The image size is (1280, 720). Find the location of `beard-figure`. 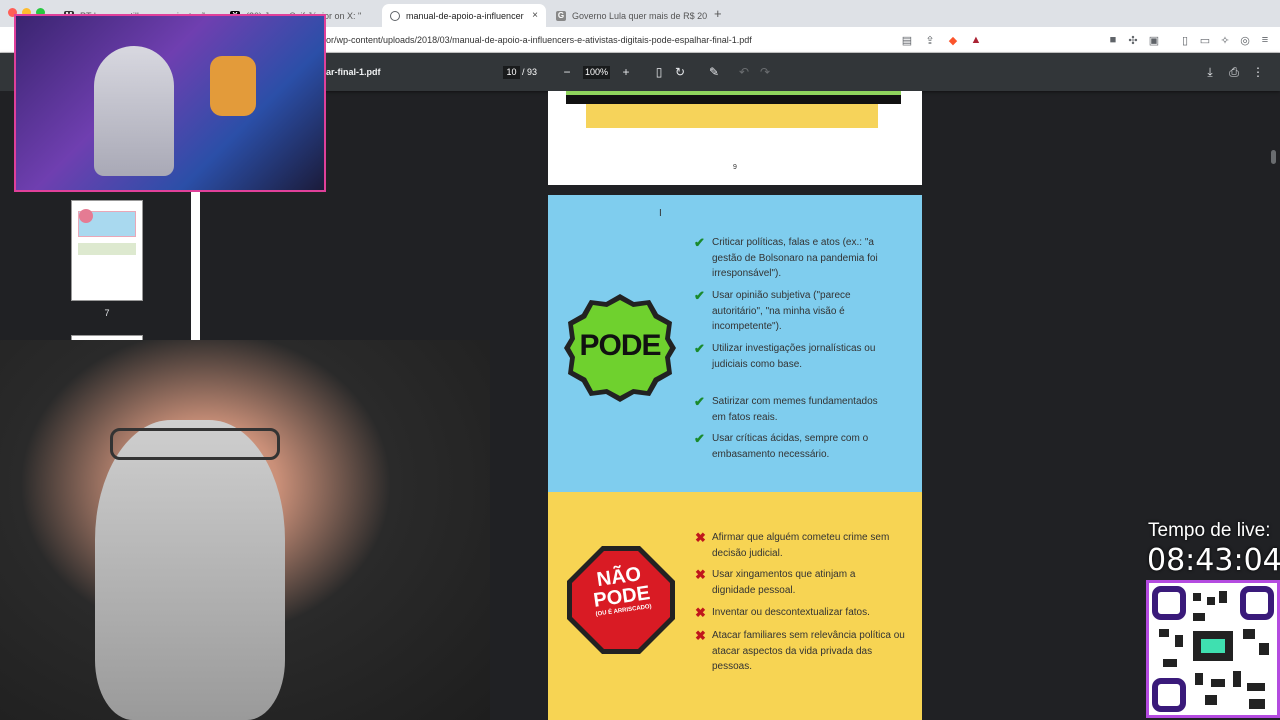

beard-figure is located at coordinates (190, 570).